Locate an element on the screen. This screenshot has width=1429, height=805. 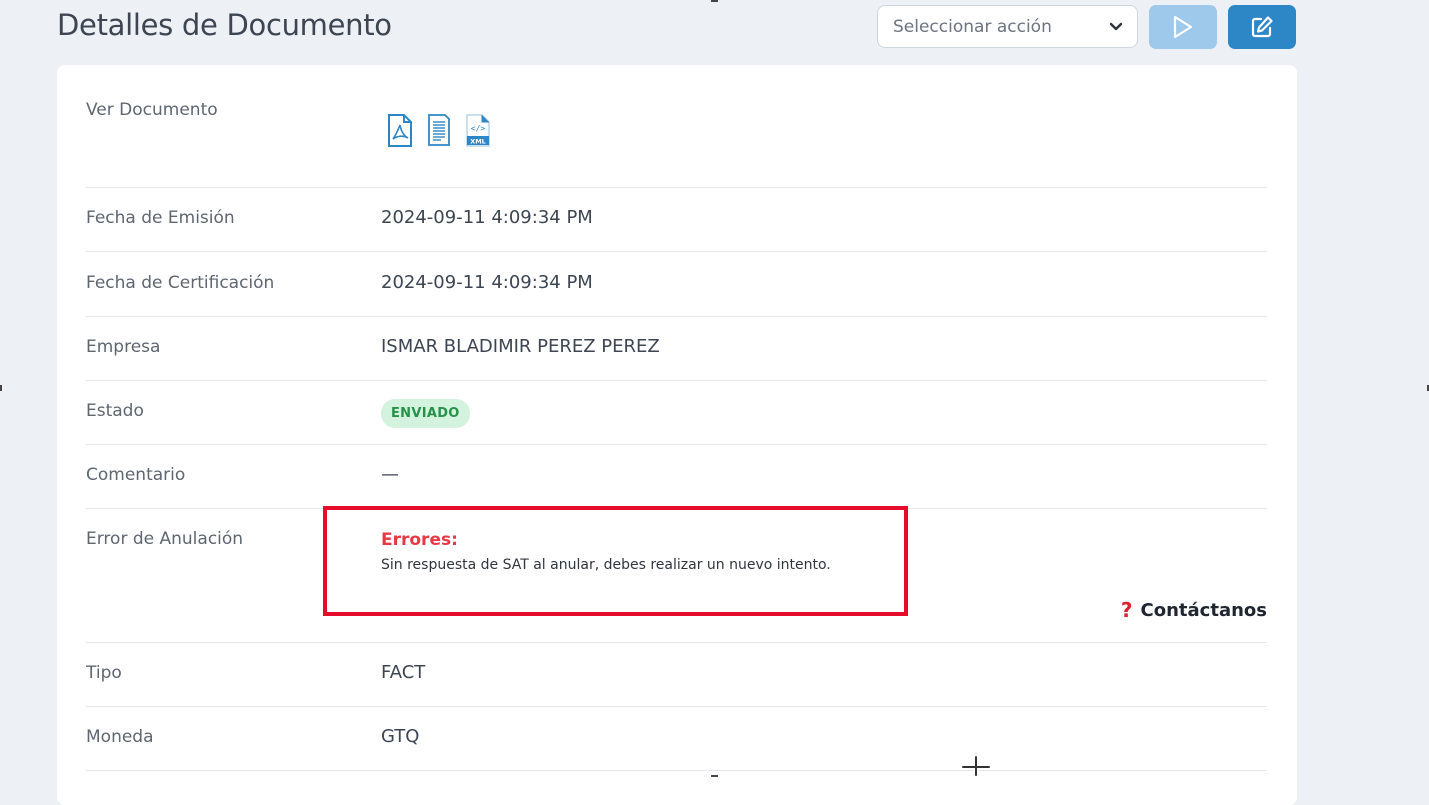
action-select: Seleccionar acción is located at coordinates (1007, 26).